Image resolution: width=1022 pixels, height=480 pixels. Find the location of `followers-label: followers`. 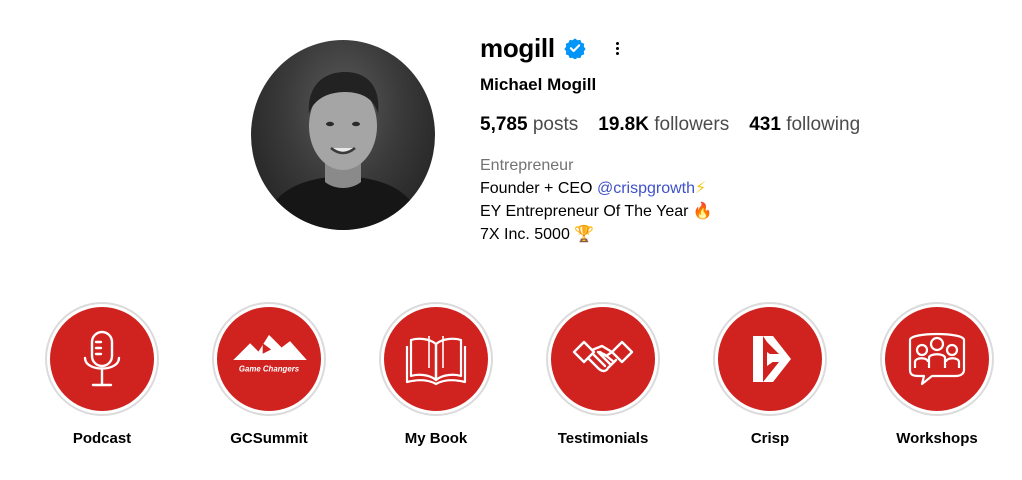

followers-label: followers is located at coordinates (692, 124).